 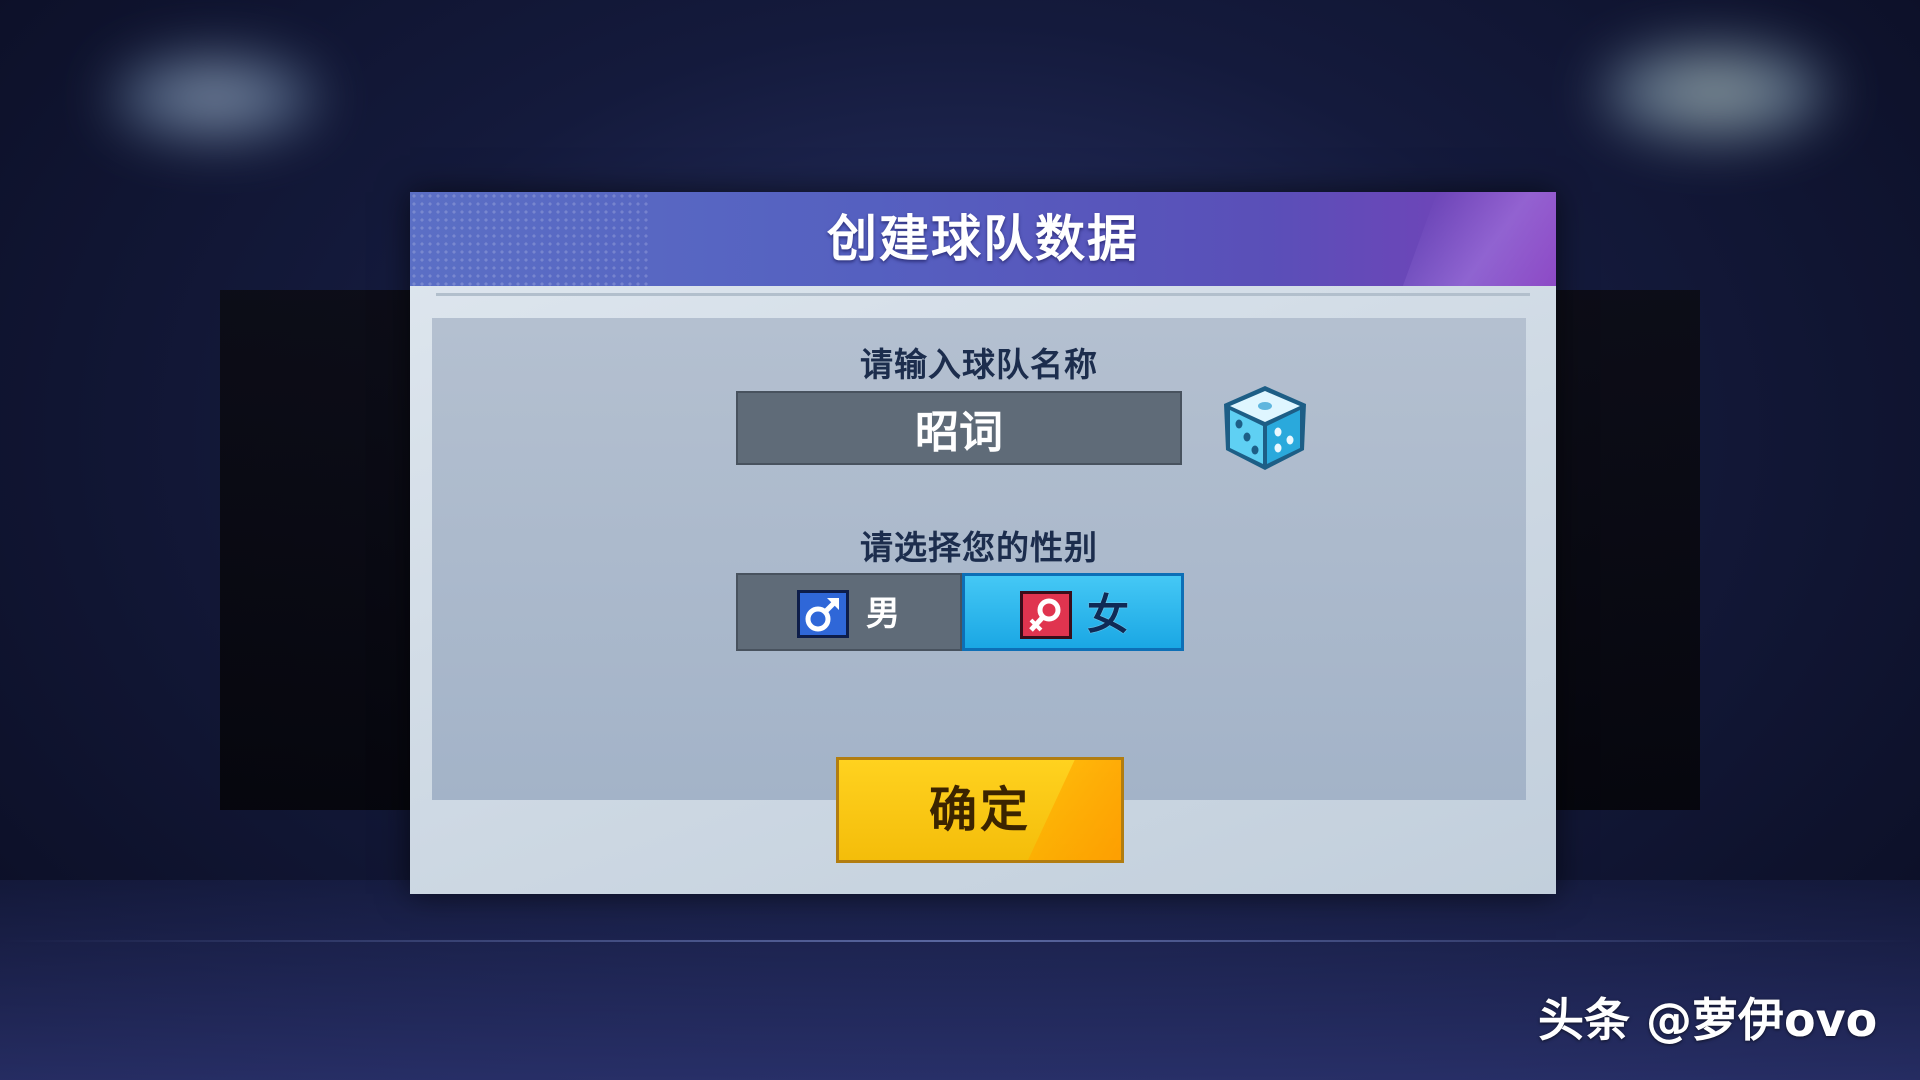 What do you see at coordinates (823, 614) in the screenshot?
I see `male-symbol-icon` at bounding box center [823, 614].